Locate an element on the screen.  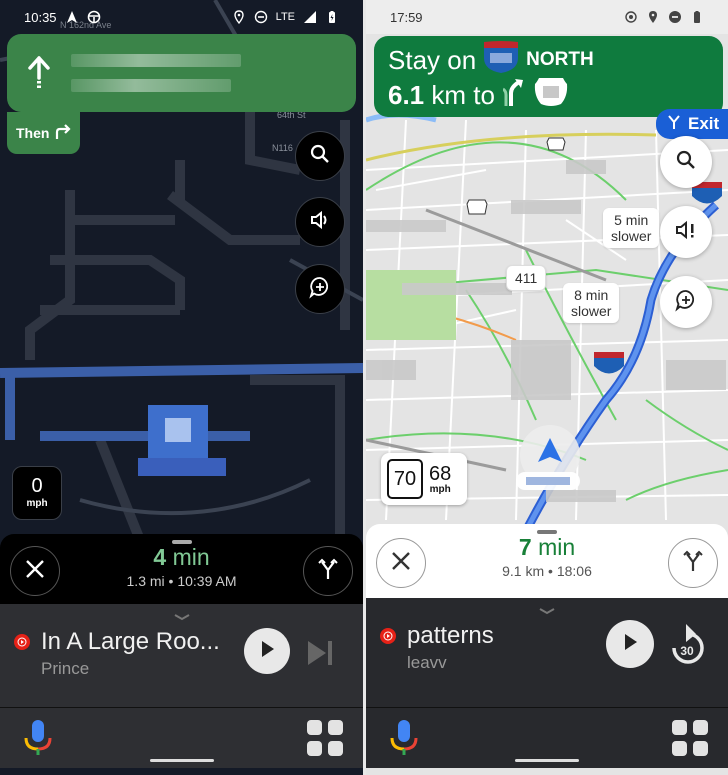
street-name-redacted is located at coordinates (156, 73).